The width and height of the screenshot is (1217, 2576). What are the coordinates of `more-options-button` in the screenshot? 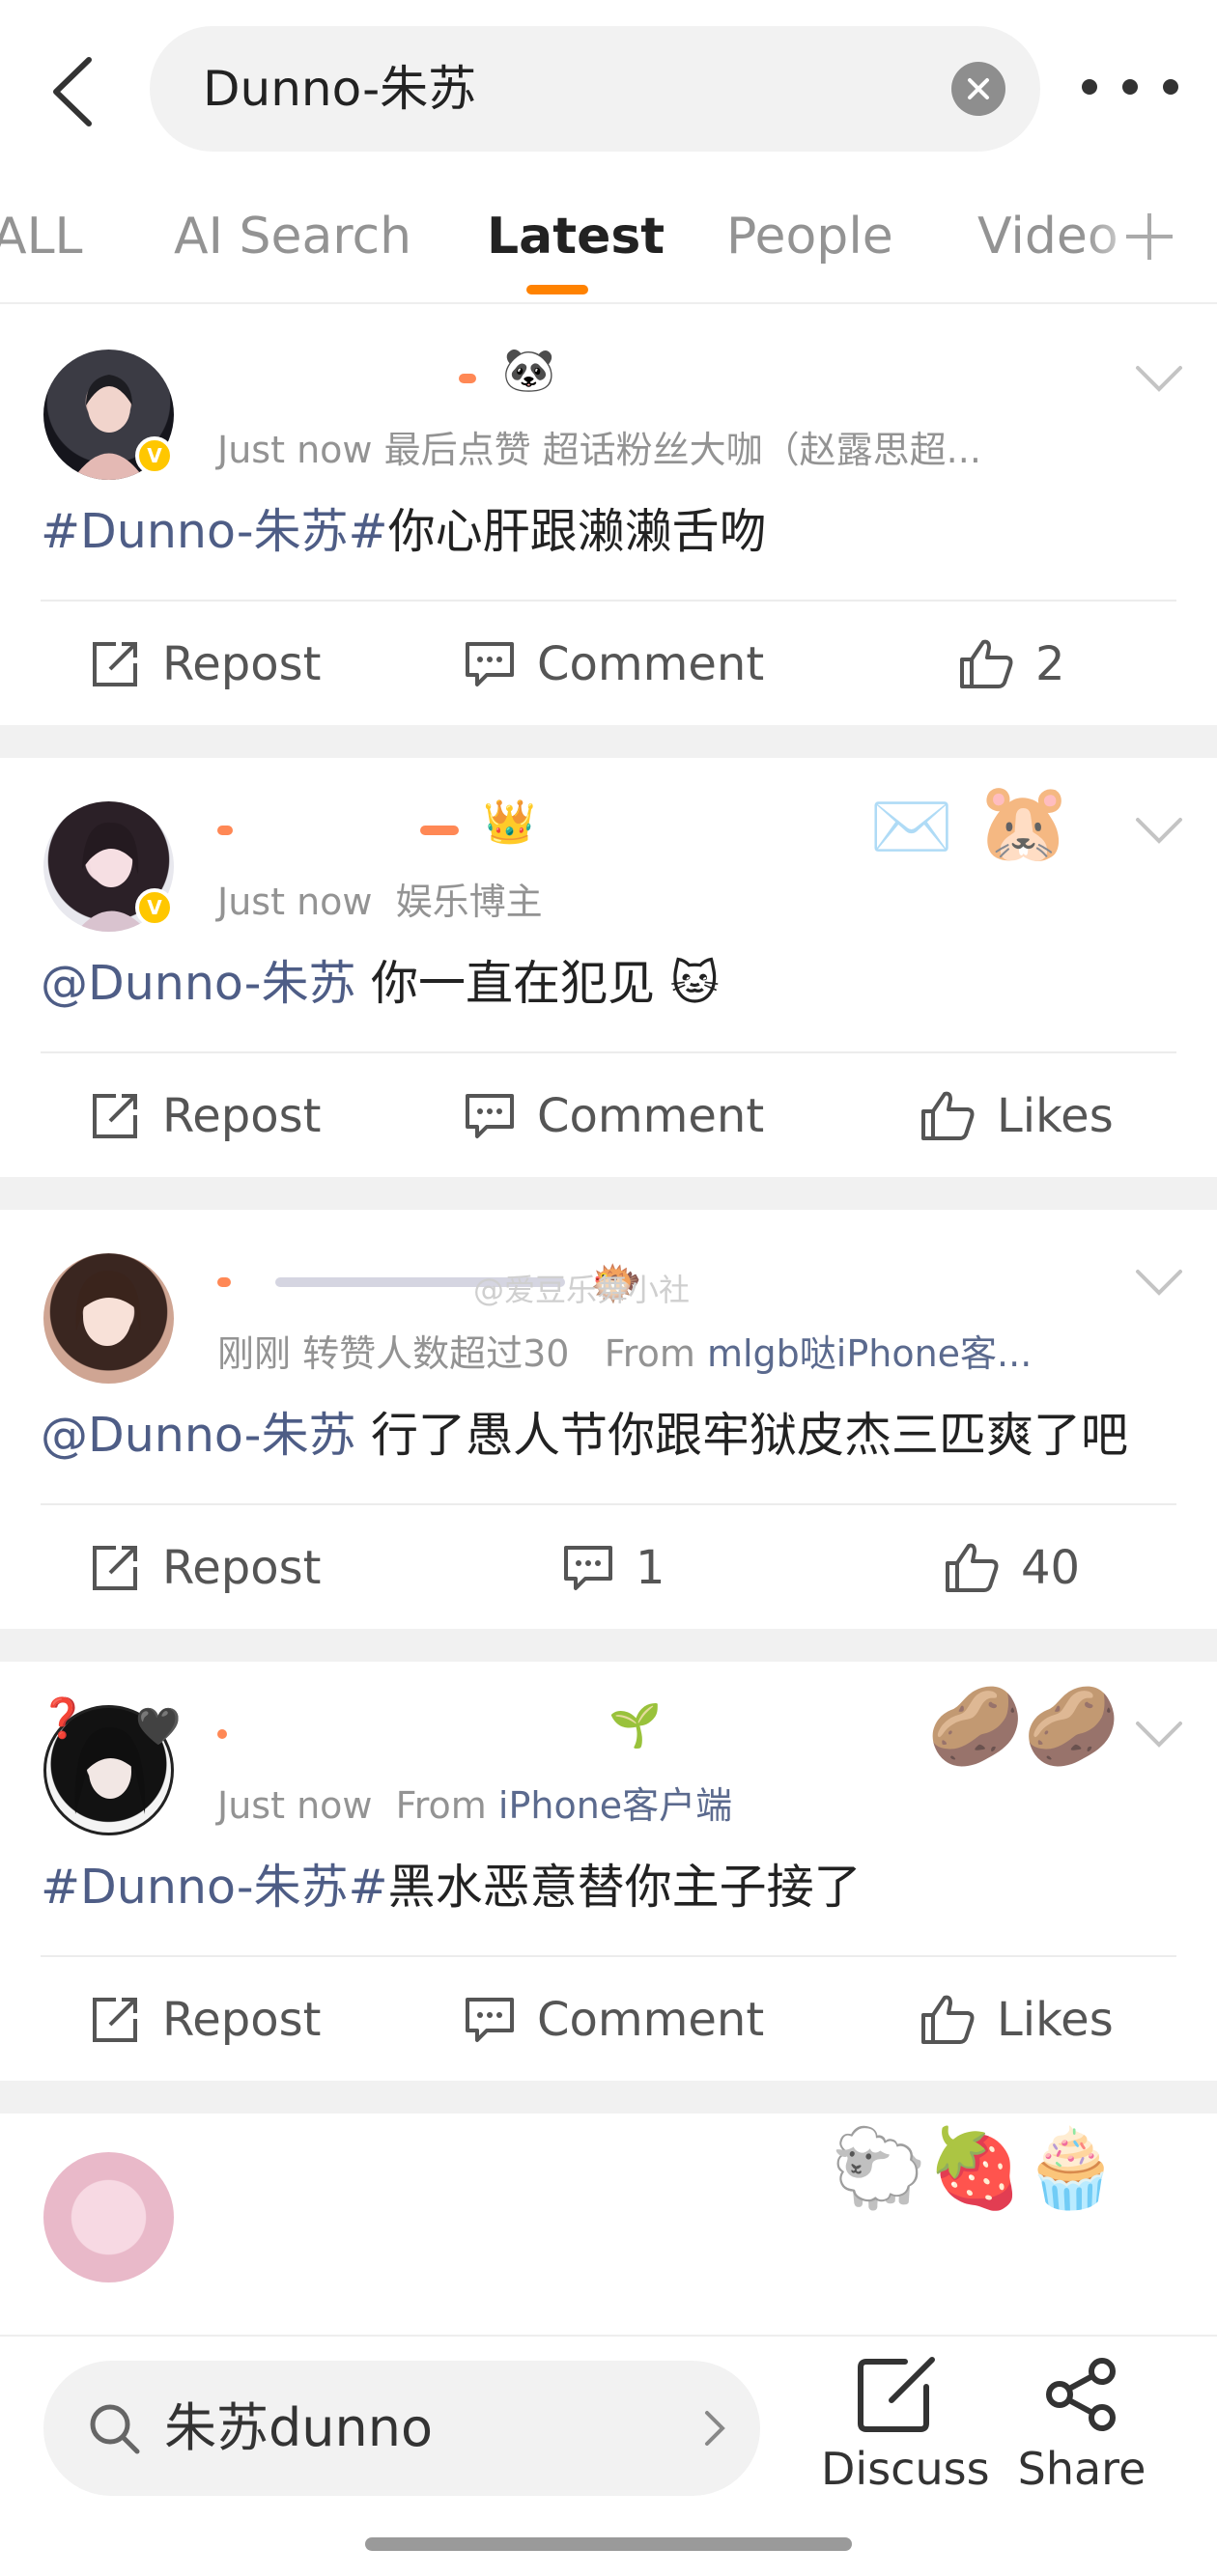 It's located at (1130, 87).